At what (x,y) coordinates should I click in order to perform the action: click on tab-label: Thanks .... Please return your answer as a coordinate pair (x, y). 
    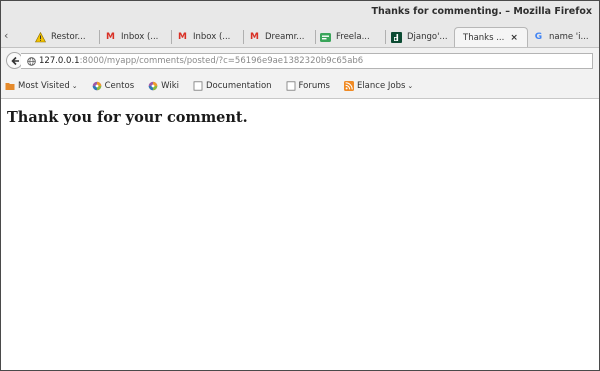
    Looking at the image, I should click on (484, 37).